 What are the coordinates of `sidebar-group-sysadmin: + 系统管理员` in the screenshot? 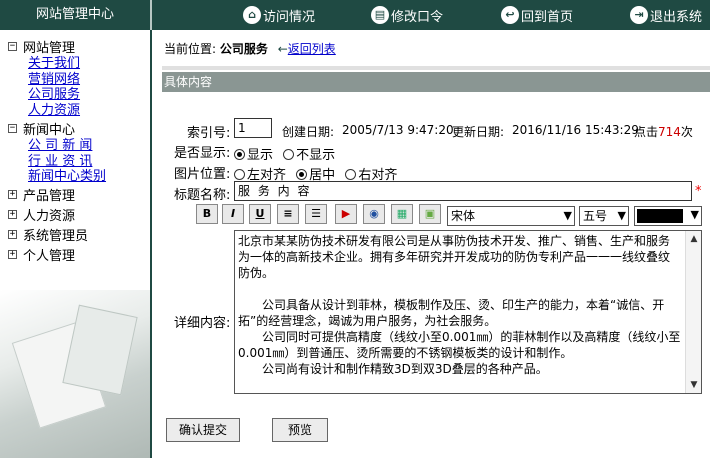 It's located at (57, 235).